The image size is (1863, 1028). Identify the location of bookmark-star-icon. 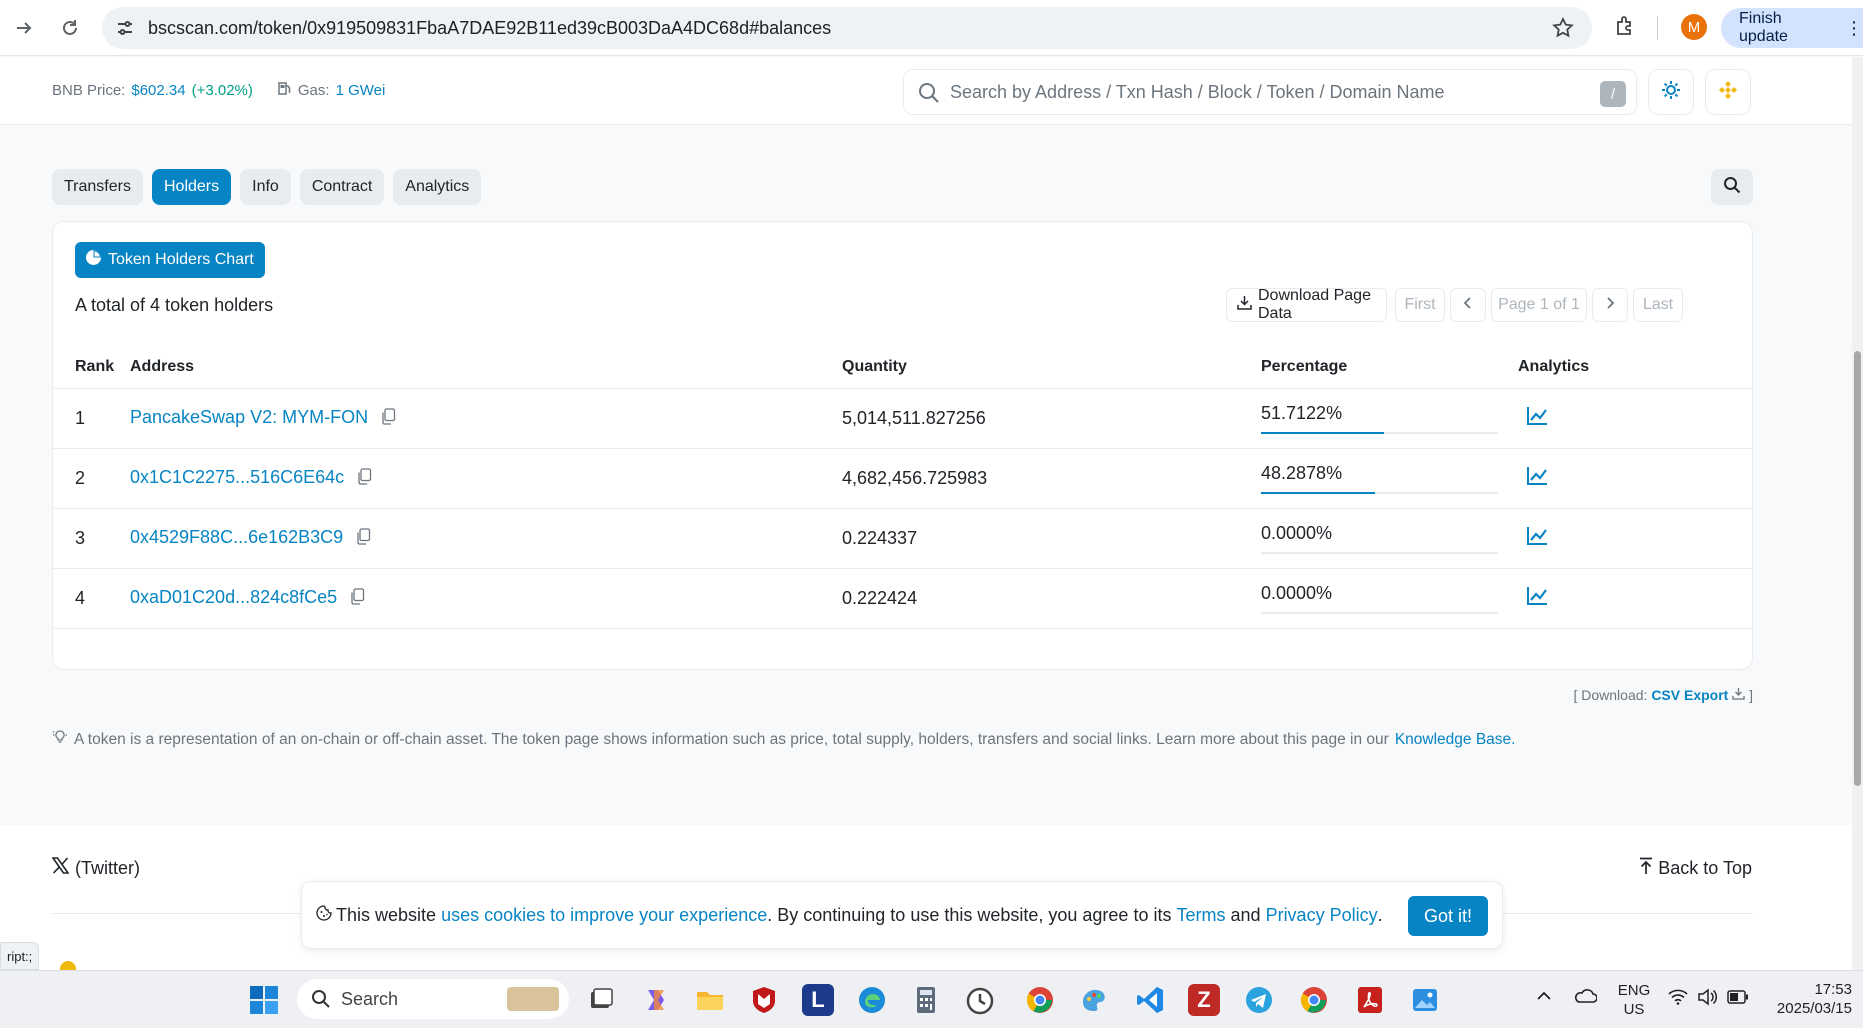
(1563, 30).